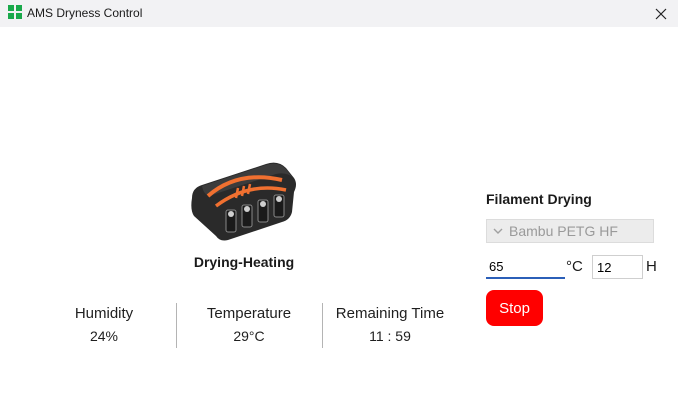  What do you see at coordinates (339, 13) in the screenshot?
I see `title-bar: AMS Dryness Control` at bounding box center [339, 13].